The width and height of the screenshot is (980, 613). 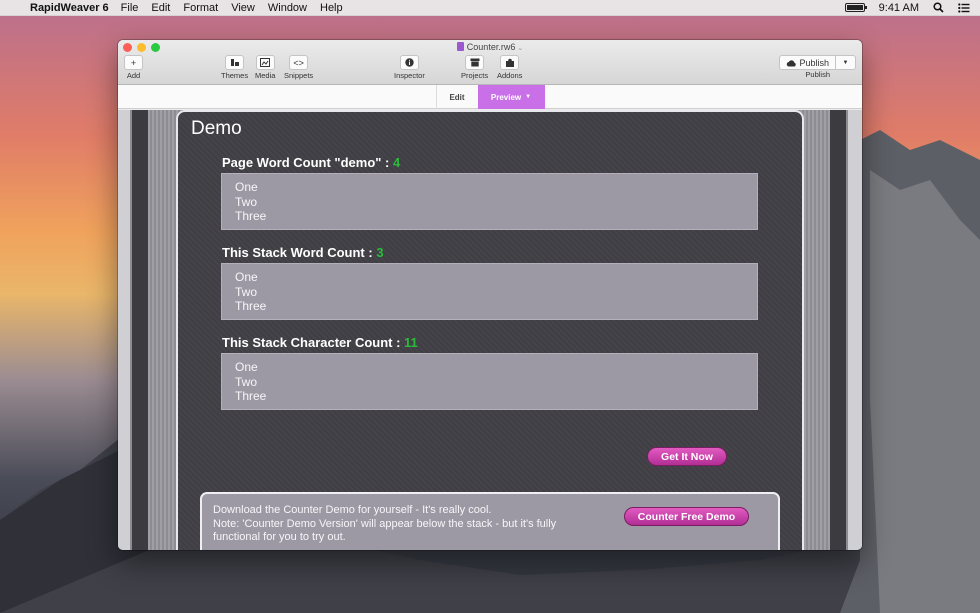 I want to click on publish-button: Publish, so click(x=807, y=62).